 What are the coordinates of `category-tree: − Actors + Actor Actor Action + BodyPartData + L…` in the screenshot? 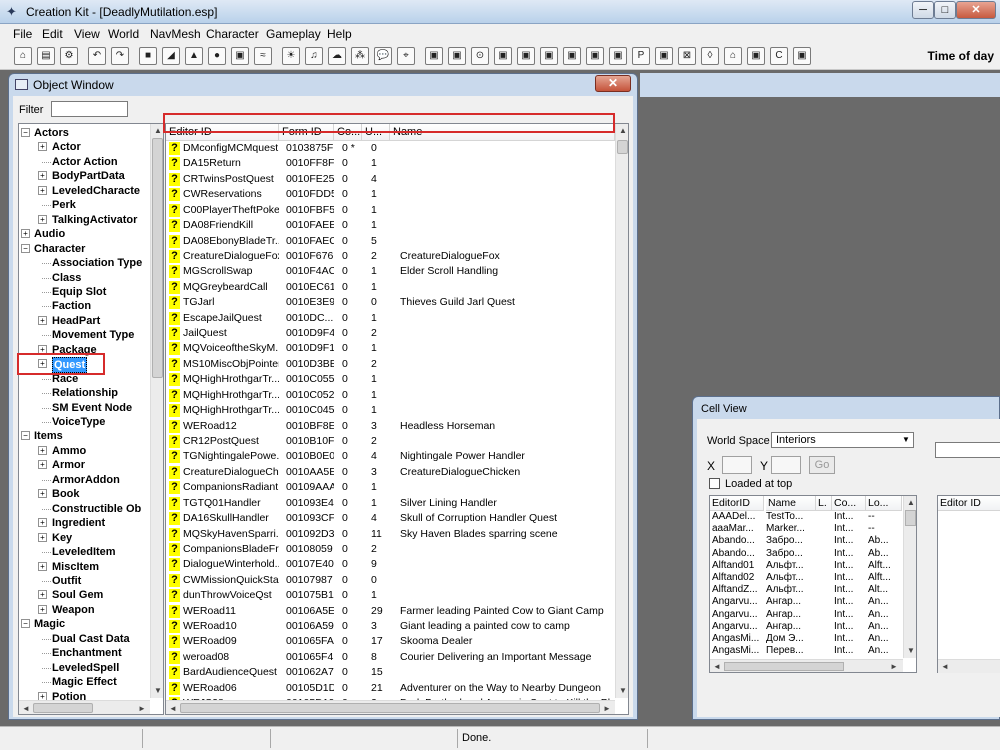 It's located at (91, 419).